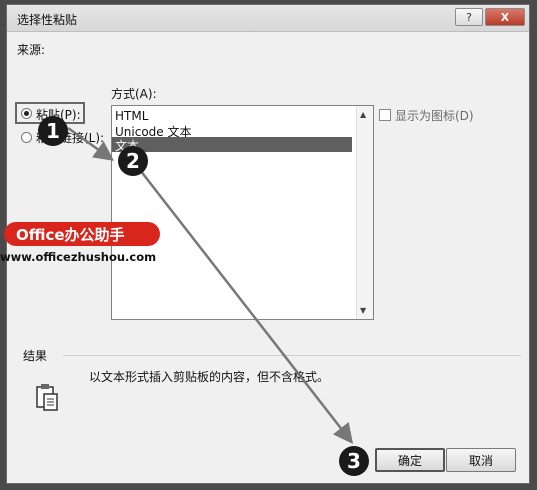  I want to click on watermark-url: www.officezhushou.com, so click(78, 257).